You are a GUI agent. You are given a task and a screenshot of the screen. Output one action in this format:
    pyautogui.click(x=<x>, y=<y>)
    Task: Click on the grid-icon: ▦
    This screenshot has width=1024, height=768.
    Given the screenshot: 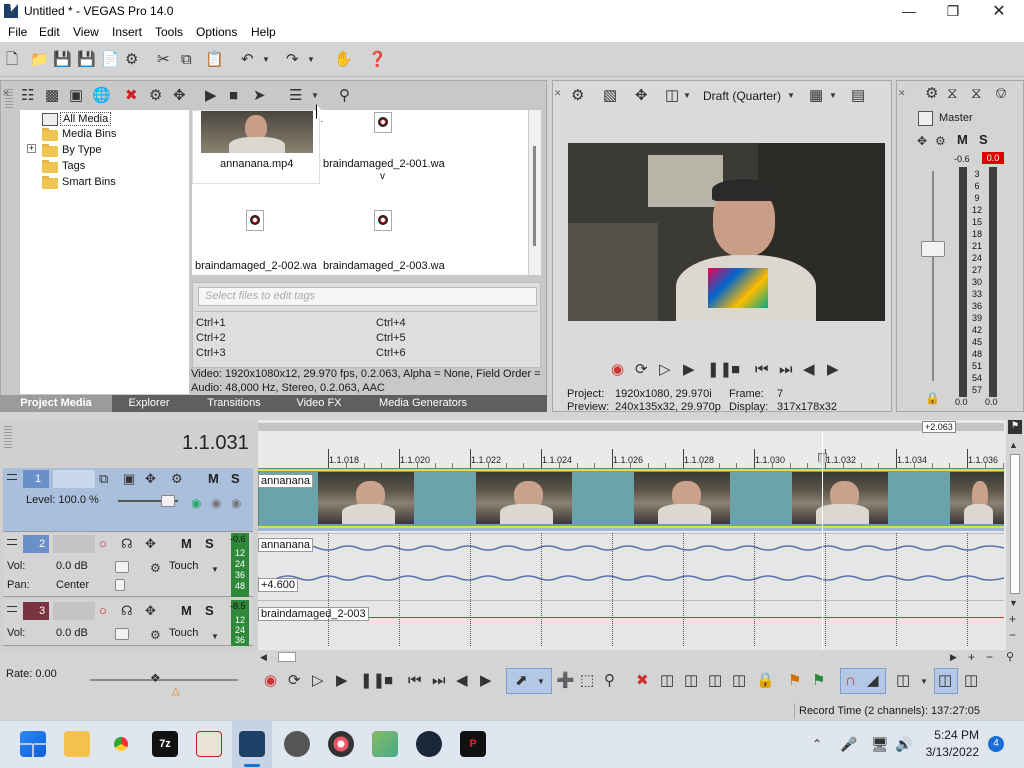 What is the action you would take?
    pyautogui.click(x=816, y=96)
    